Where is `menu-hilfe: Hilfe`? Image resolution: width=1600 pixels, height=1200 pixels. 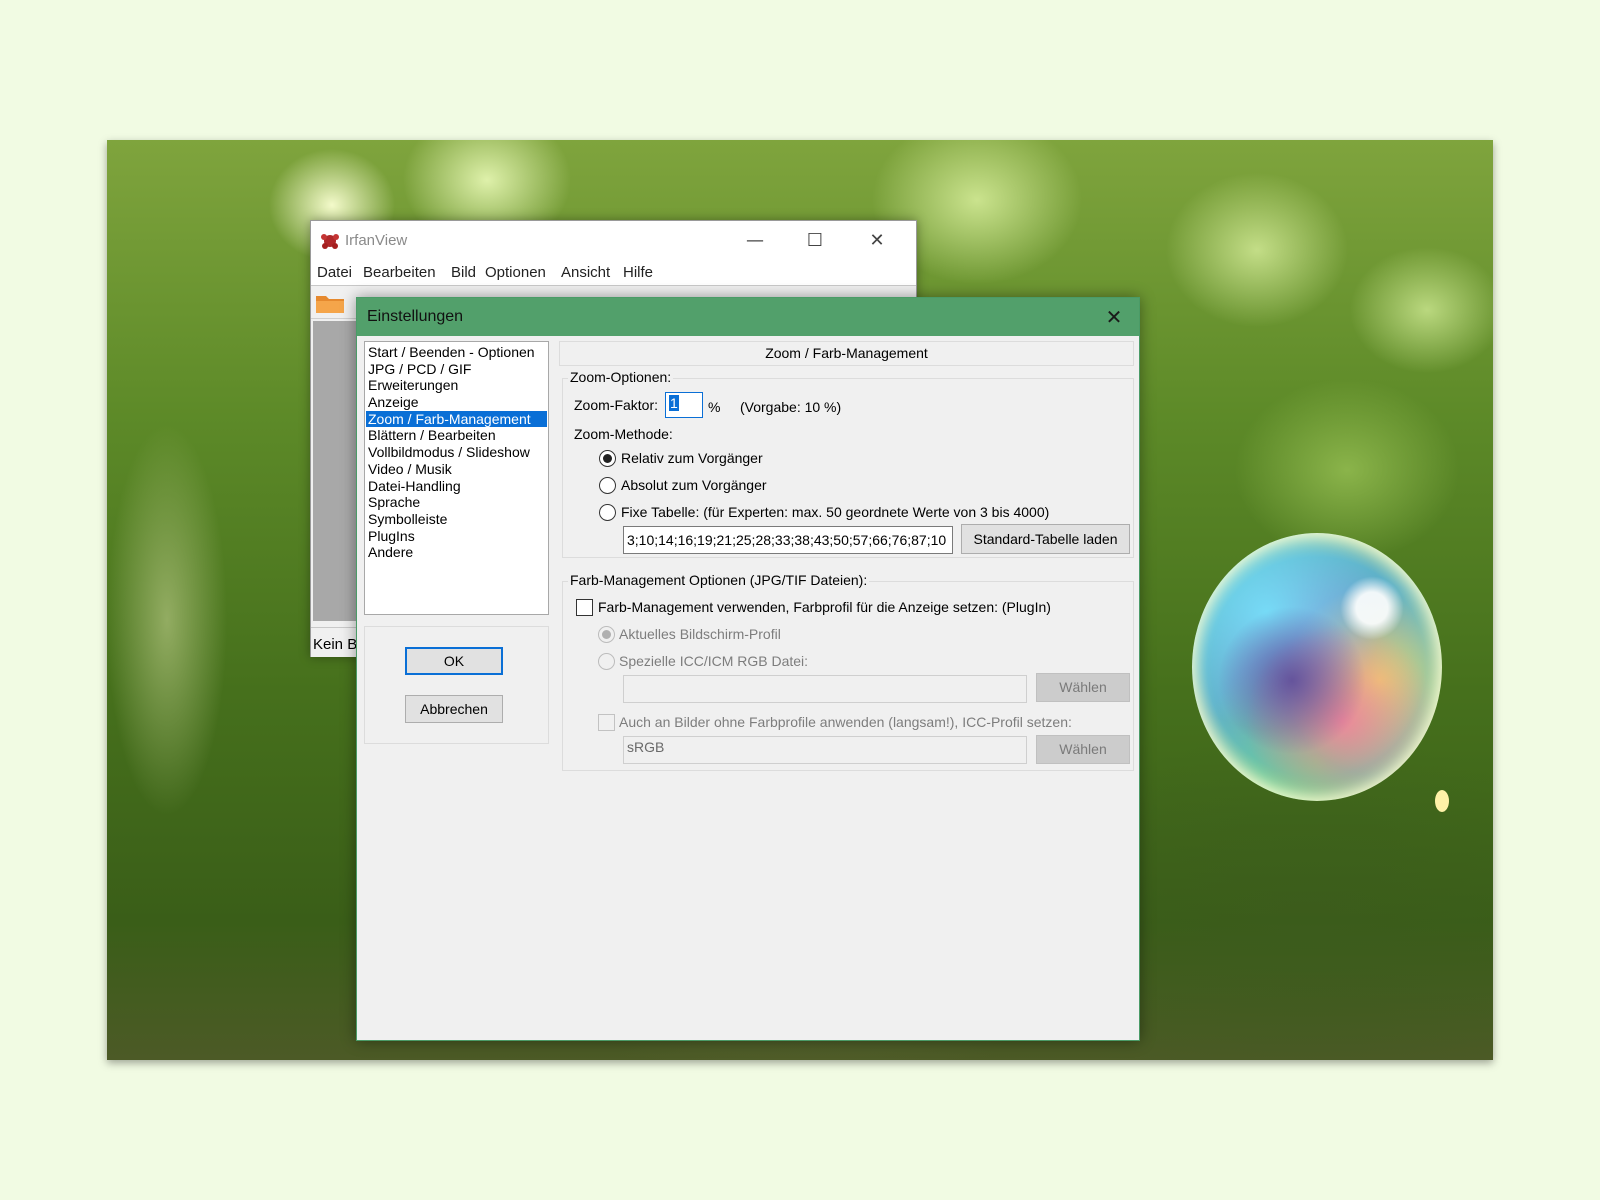 menu-hilfe: Hilfe is located at coordinates (638, 272).